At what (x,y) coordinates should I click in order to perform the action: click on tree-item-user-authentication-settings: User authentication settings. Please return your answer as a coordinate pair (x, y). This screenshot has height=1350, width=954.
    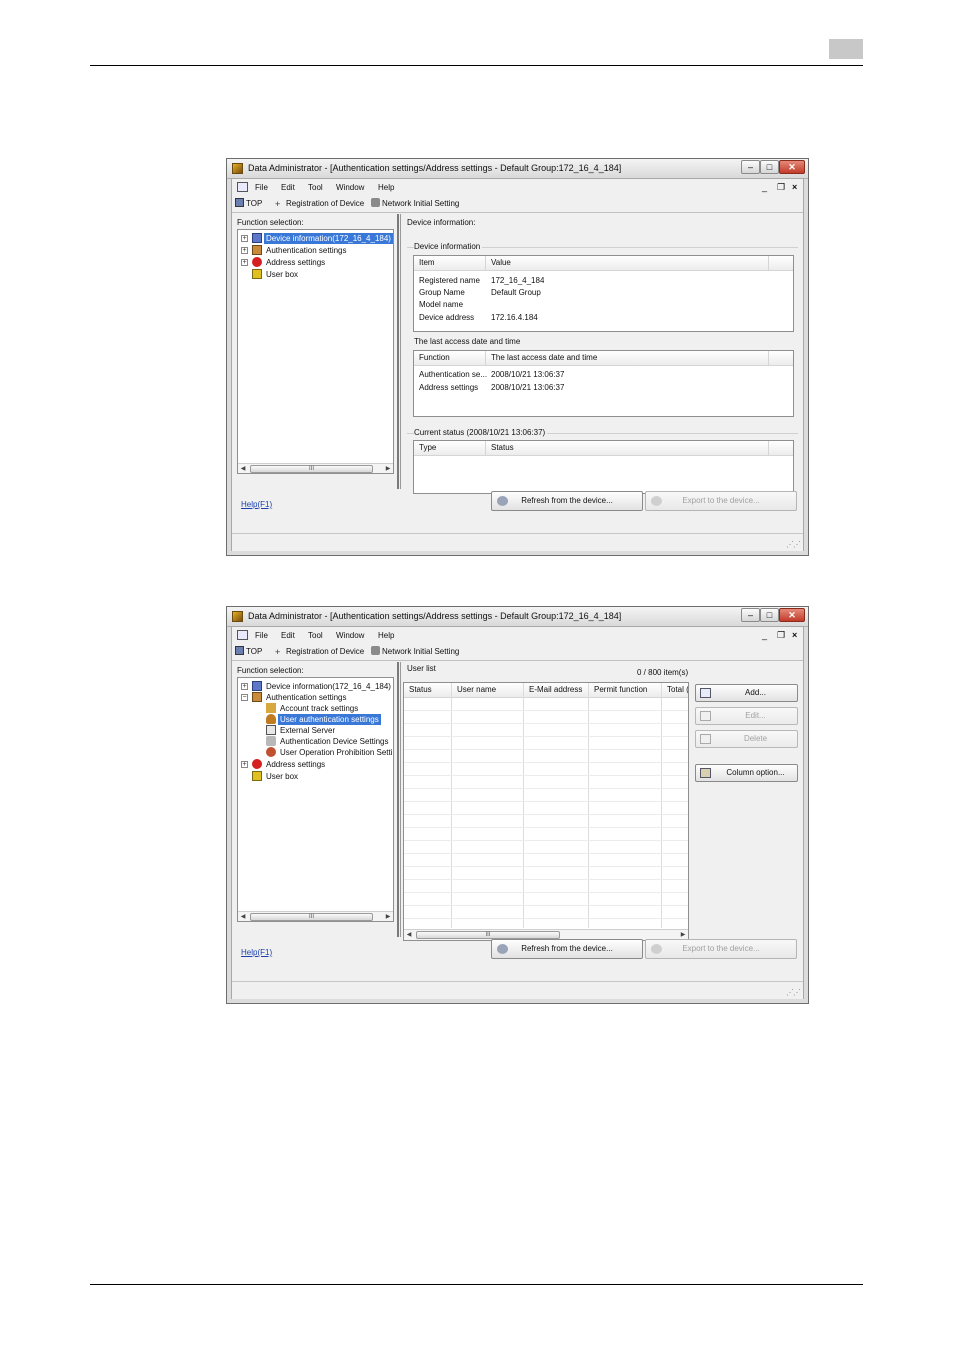
    Looking at the image, I should click on (315, 719).